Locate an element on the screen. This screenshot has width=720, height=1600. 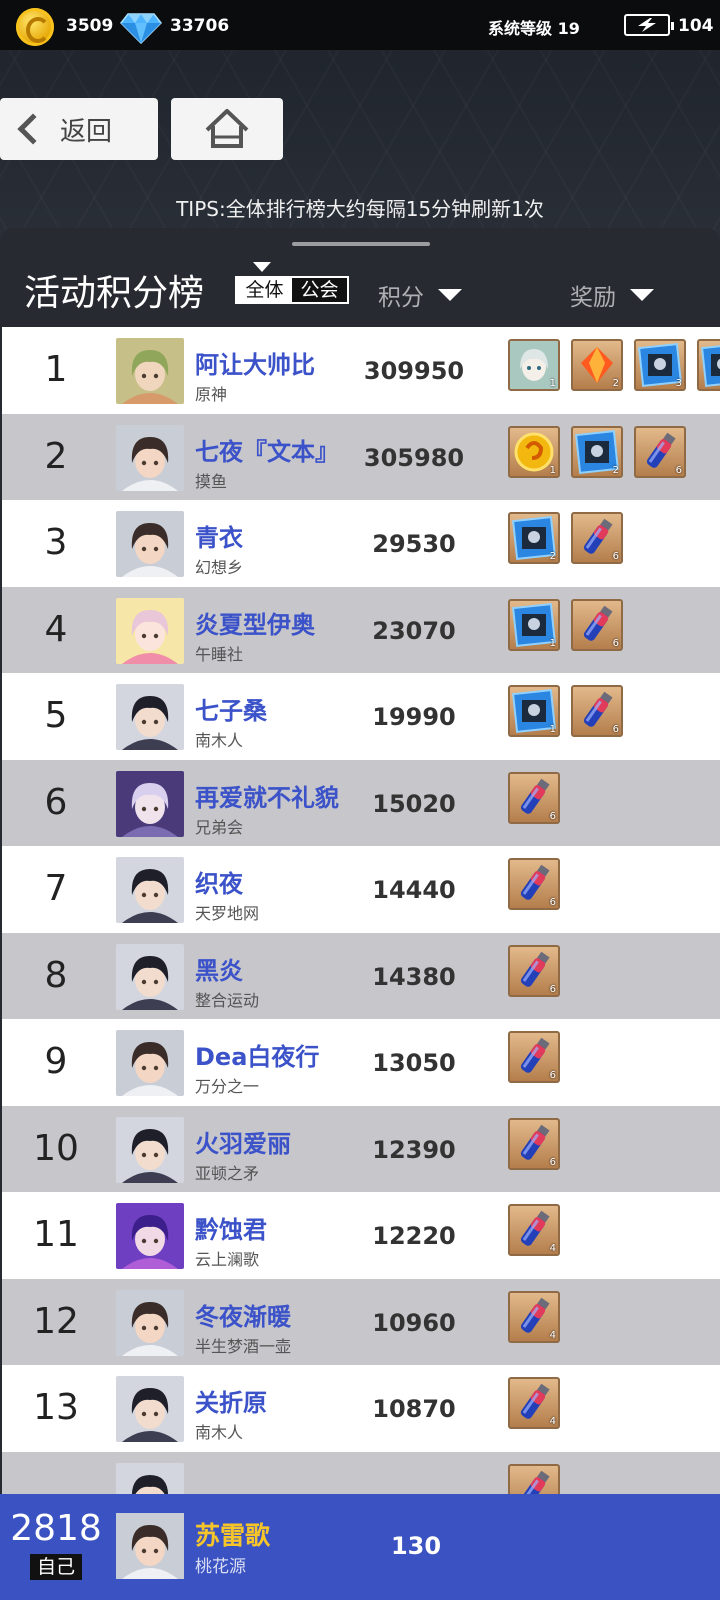
back-button: 返回 is located at coordinates (79, 129).